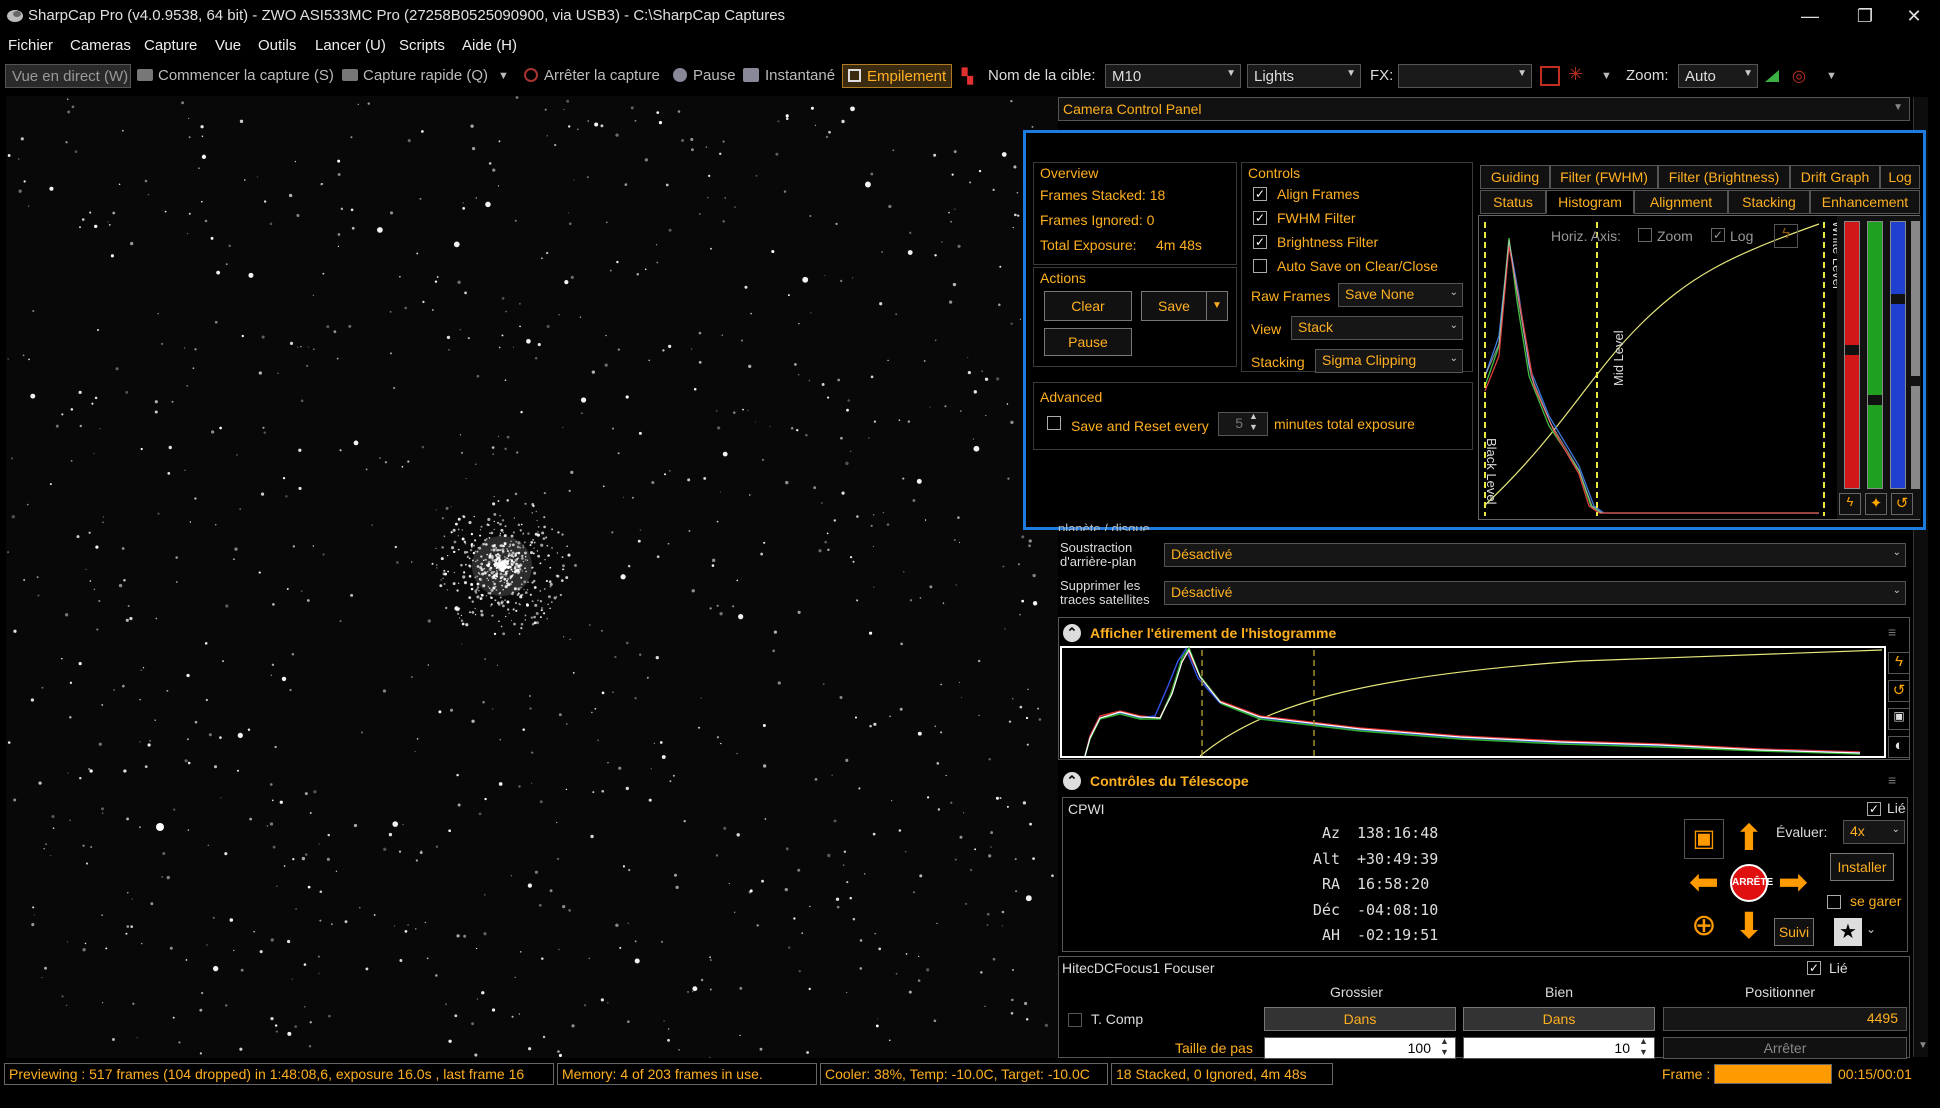  I want to click on fx-select: ▼, so click(1465, 76).